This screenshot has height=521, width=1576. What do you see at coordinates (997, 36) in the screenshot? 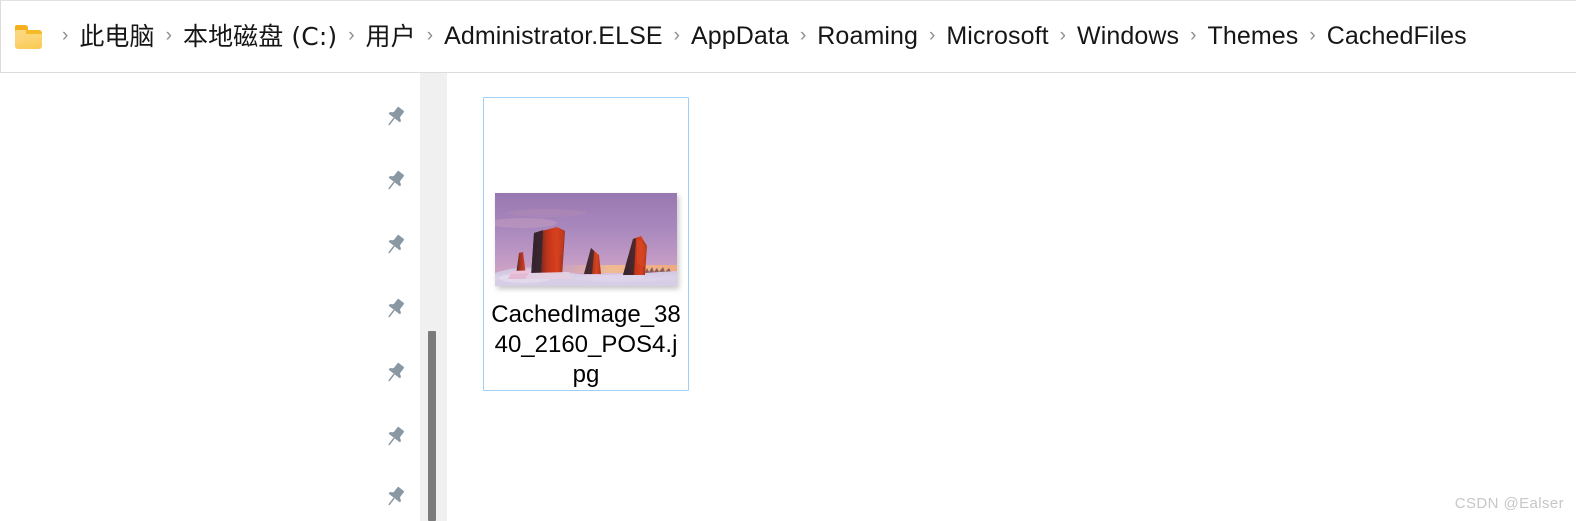
I see `breadcrumb-item-microsoft: Microsoft` at bounding box center [997, 36].